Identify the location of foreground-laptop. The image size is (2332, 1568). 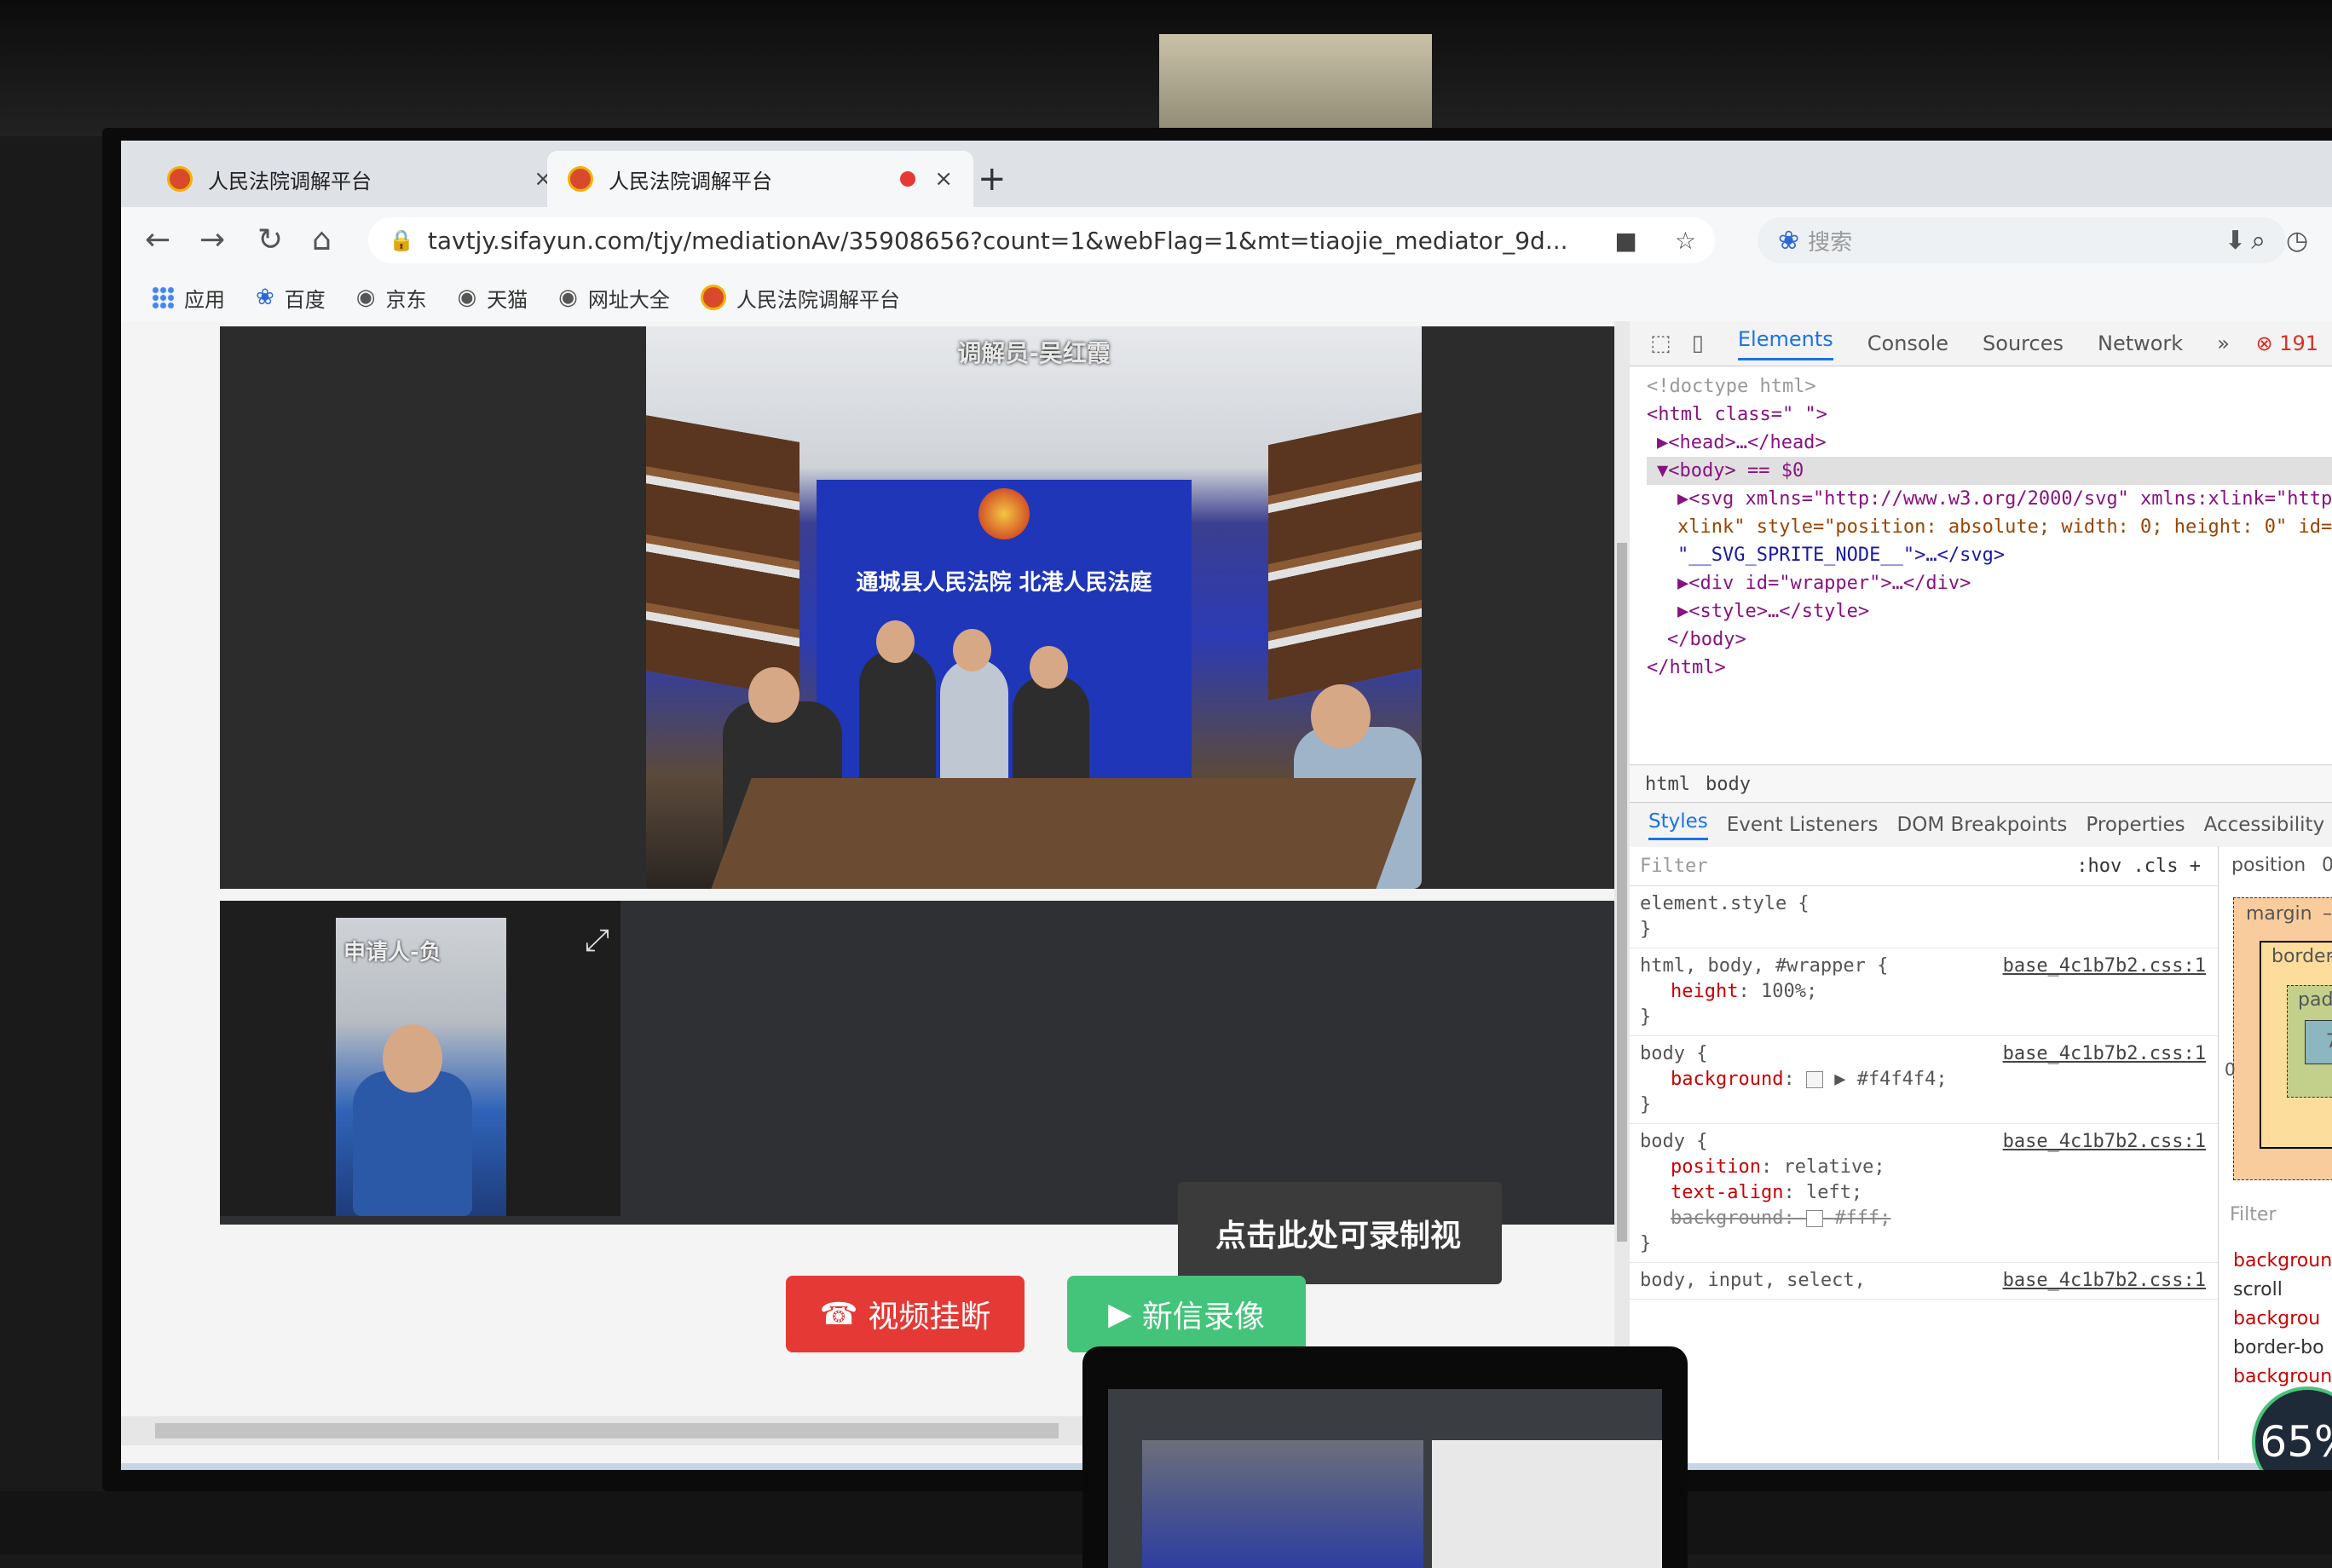
(1385, 1457).